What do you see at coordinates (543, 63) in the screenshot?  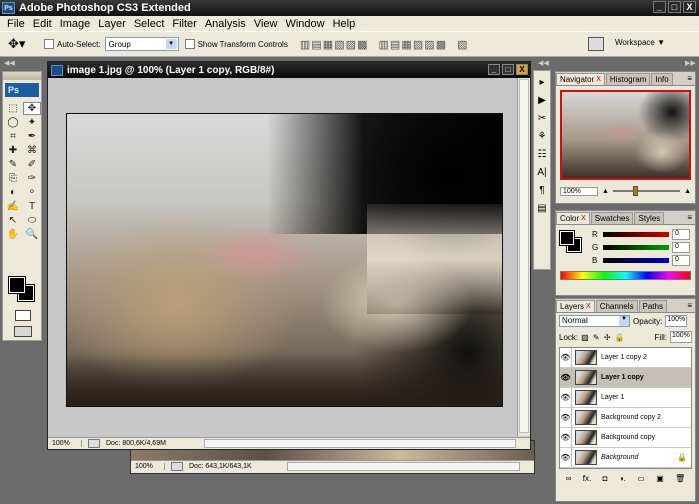 I see `collapse-icons-icon: ◀◀` at bounding box center [543, 63].